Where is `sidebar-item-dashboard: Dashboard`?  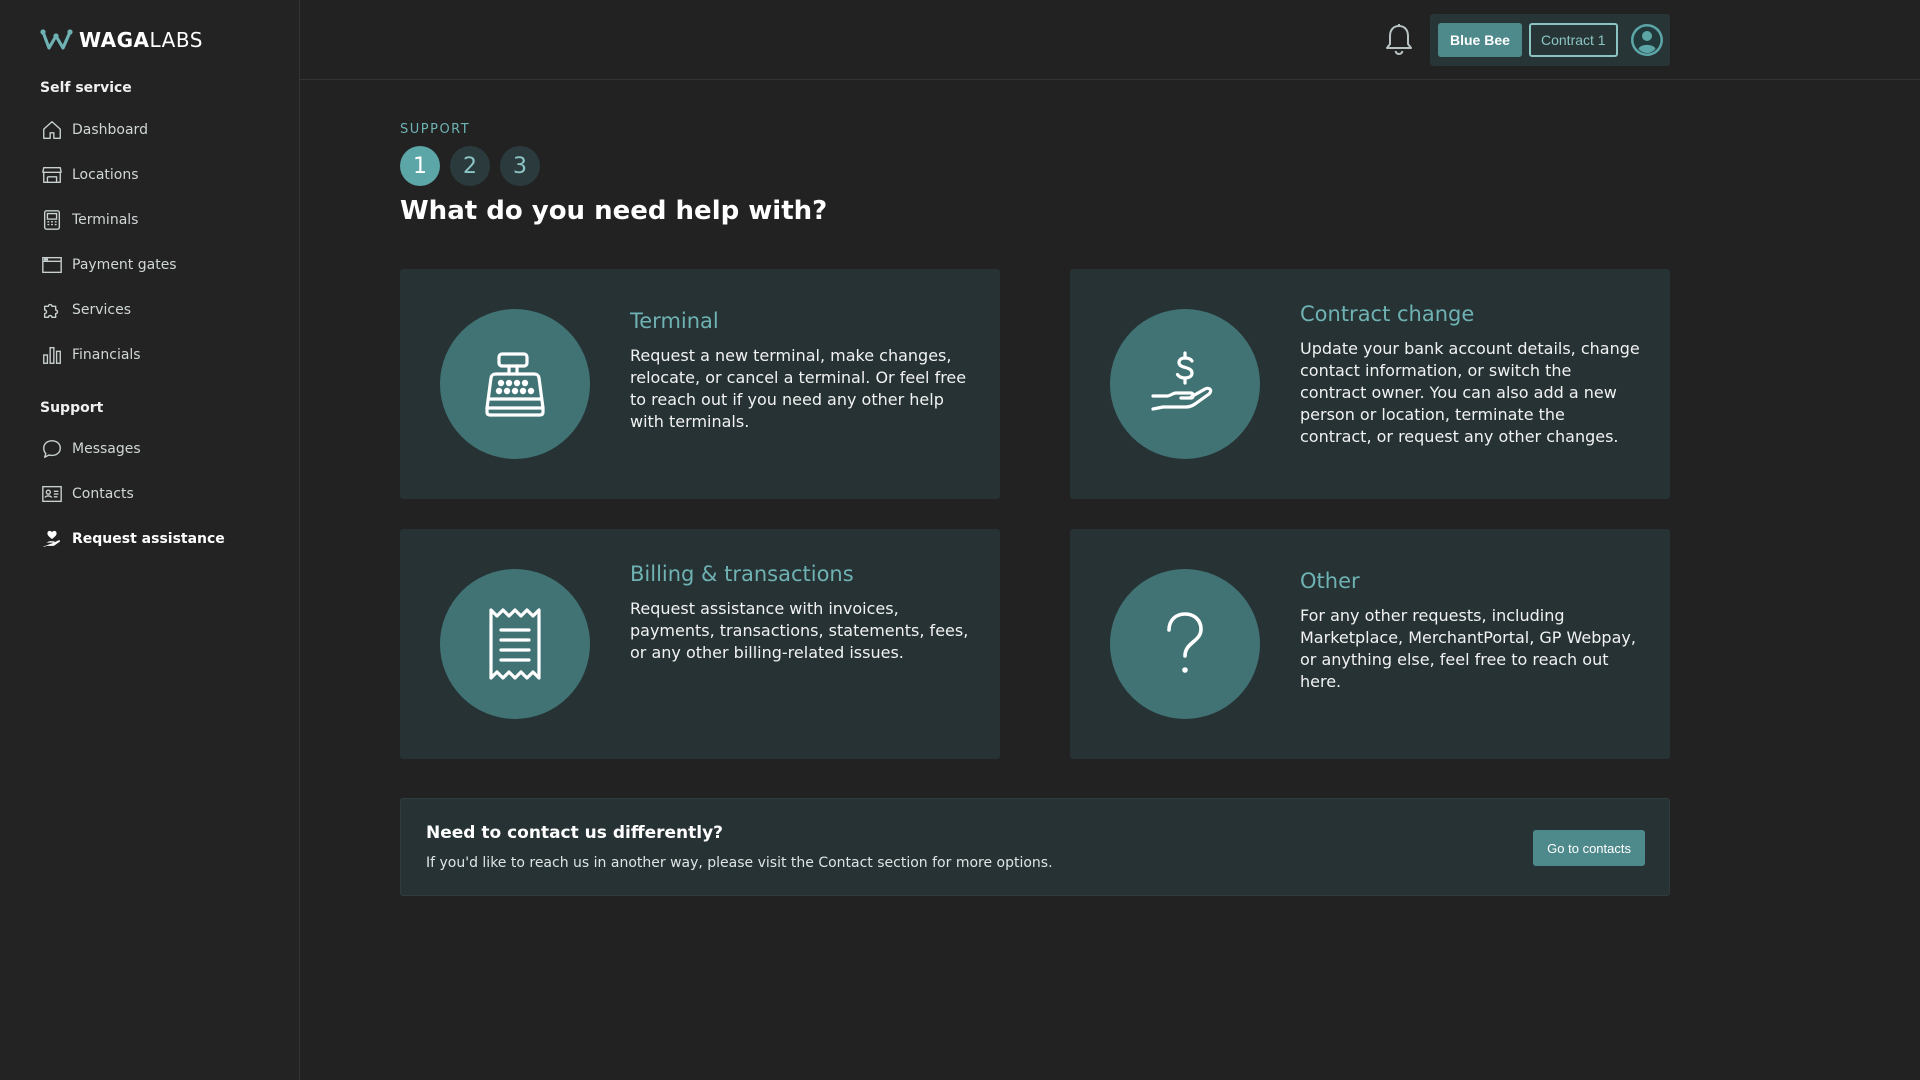
sidebar-item-dashboard: Dashboard is located at coordinates (160, 130).